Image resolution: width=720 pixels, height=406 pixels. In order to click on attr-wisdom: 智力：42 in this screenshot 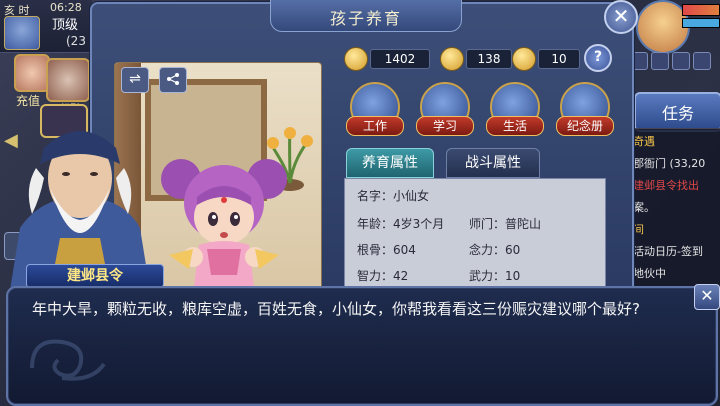, I will do `click(383, 276)`.